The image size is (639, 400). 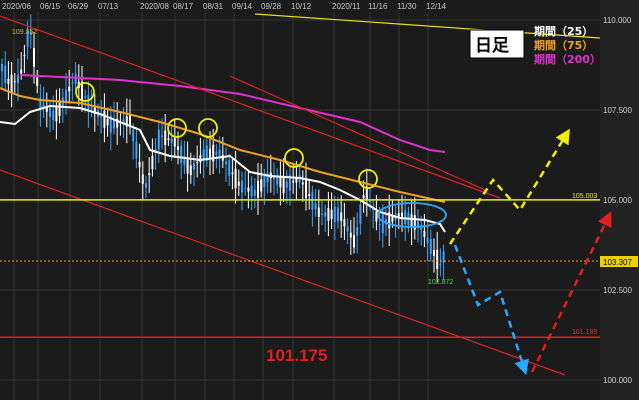 What do you see at coordinates (617, 200) in the screenshot?
I see `y-tick-105000: 105.000` at bounding box center [617, 200].